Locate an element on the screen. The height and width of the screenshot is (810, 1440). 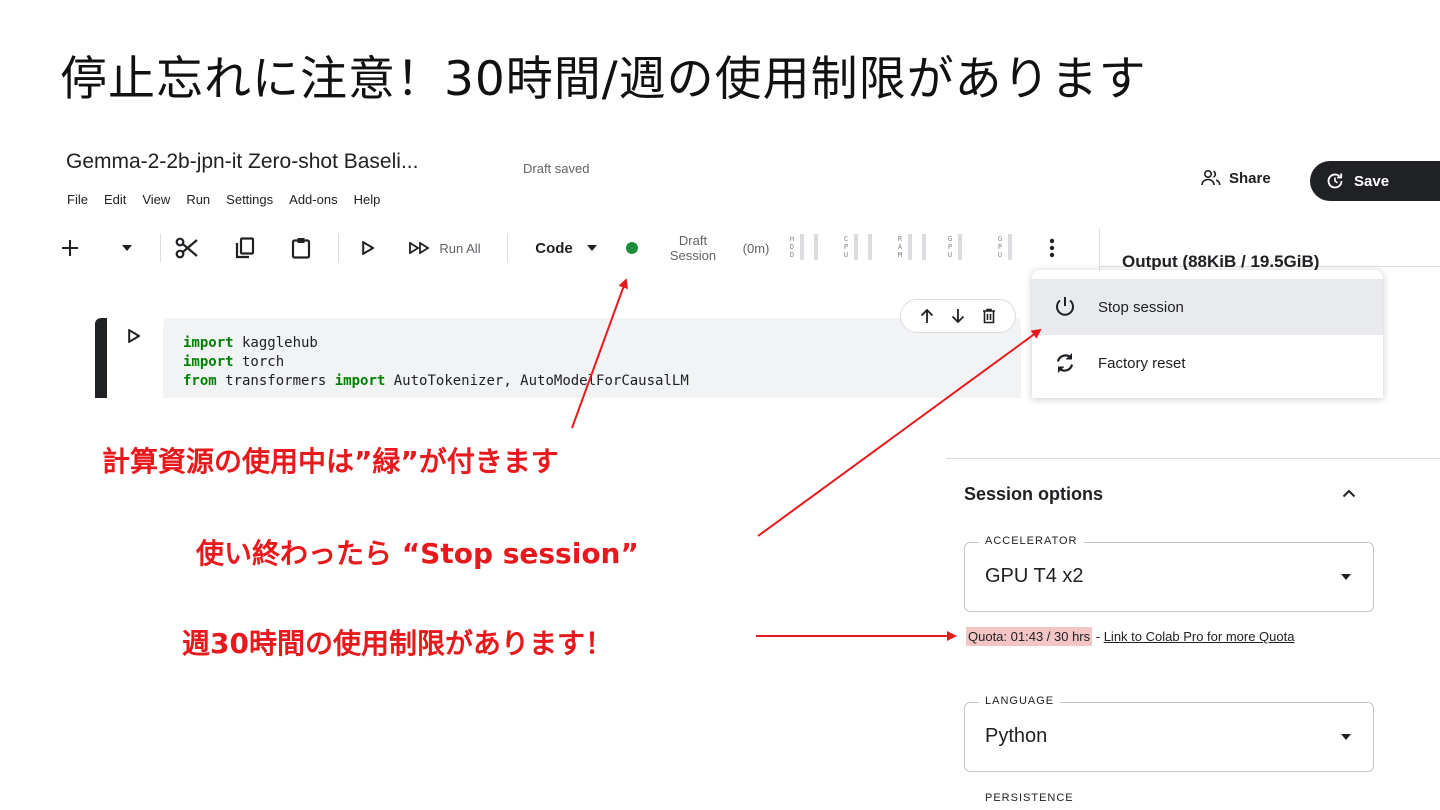
annotation-arrows is located at coordinates (806, 459).